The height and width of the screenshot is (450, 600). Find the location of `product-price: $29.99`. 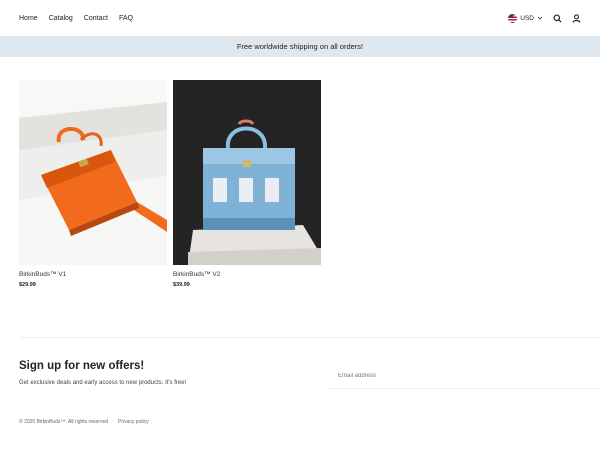

product-price: $29.99 is located at coordinates (27, 285).